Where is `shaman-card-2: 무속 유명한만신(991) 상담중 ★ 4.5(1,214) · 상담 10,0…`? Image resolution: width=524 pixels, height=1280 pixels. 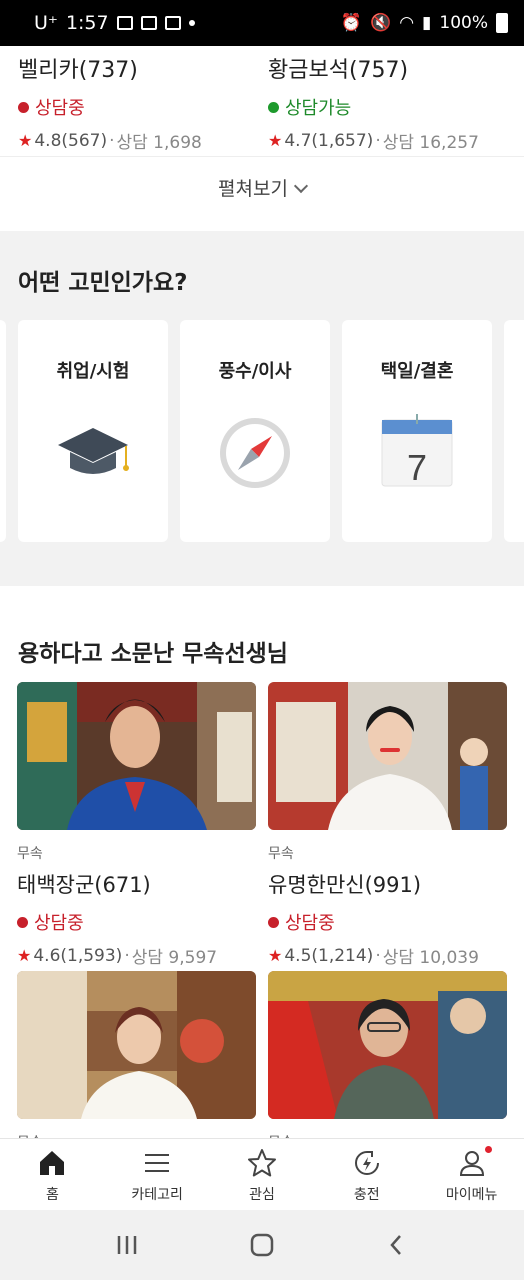 shaman-card-2: 무속 유명한만신(991) 상담중 ★ 4.5(1,214) · 상담 10,0… is located at coordinates (387, 825).